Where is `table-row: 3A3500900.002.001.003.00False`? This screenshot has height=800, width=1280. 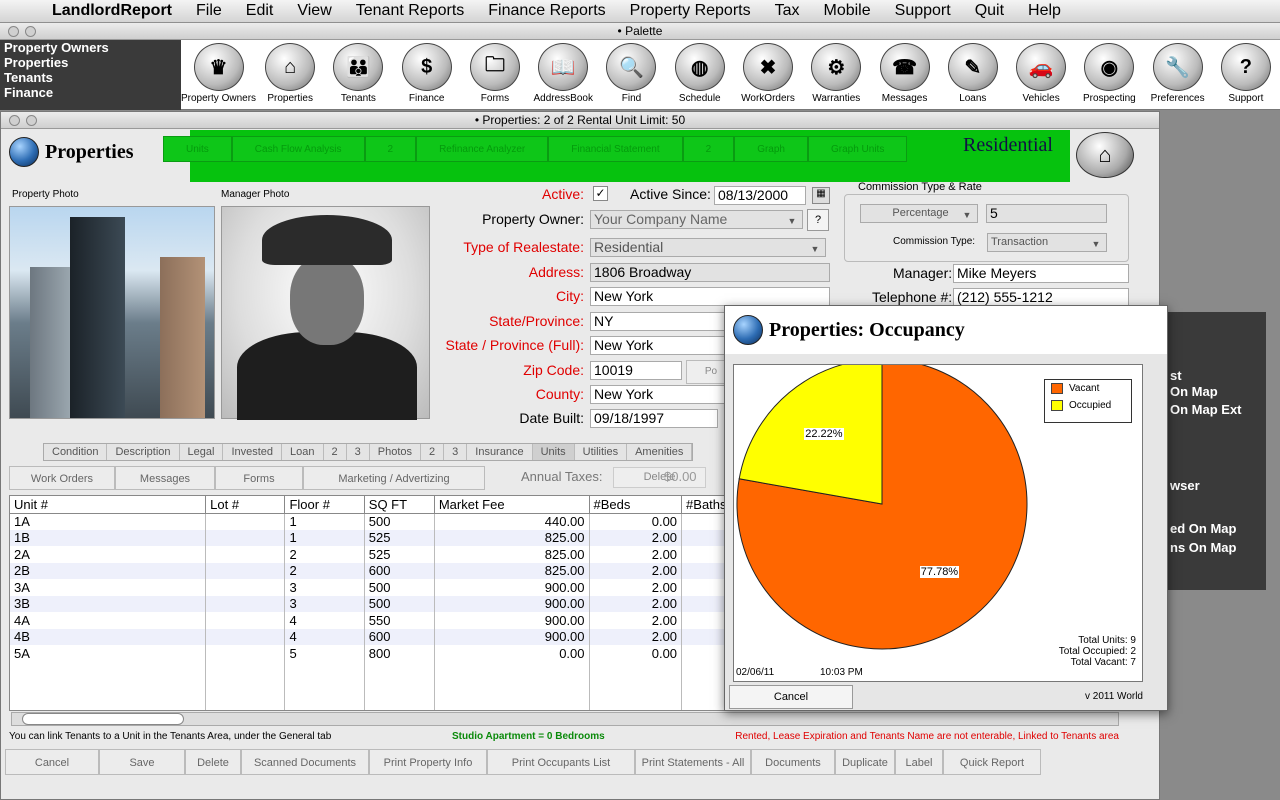 table-row: 3A3500900.002.001.003.00False is located at coordinates (369, 587).